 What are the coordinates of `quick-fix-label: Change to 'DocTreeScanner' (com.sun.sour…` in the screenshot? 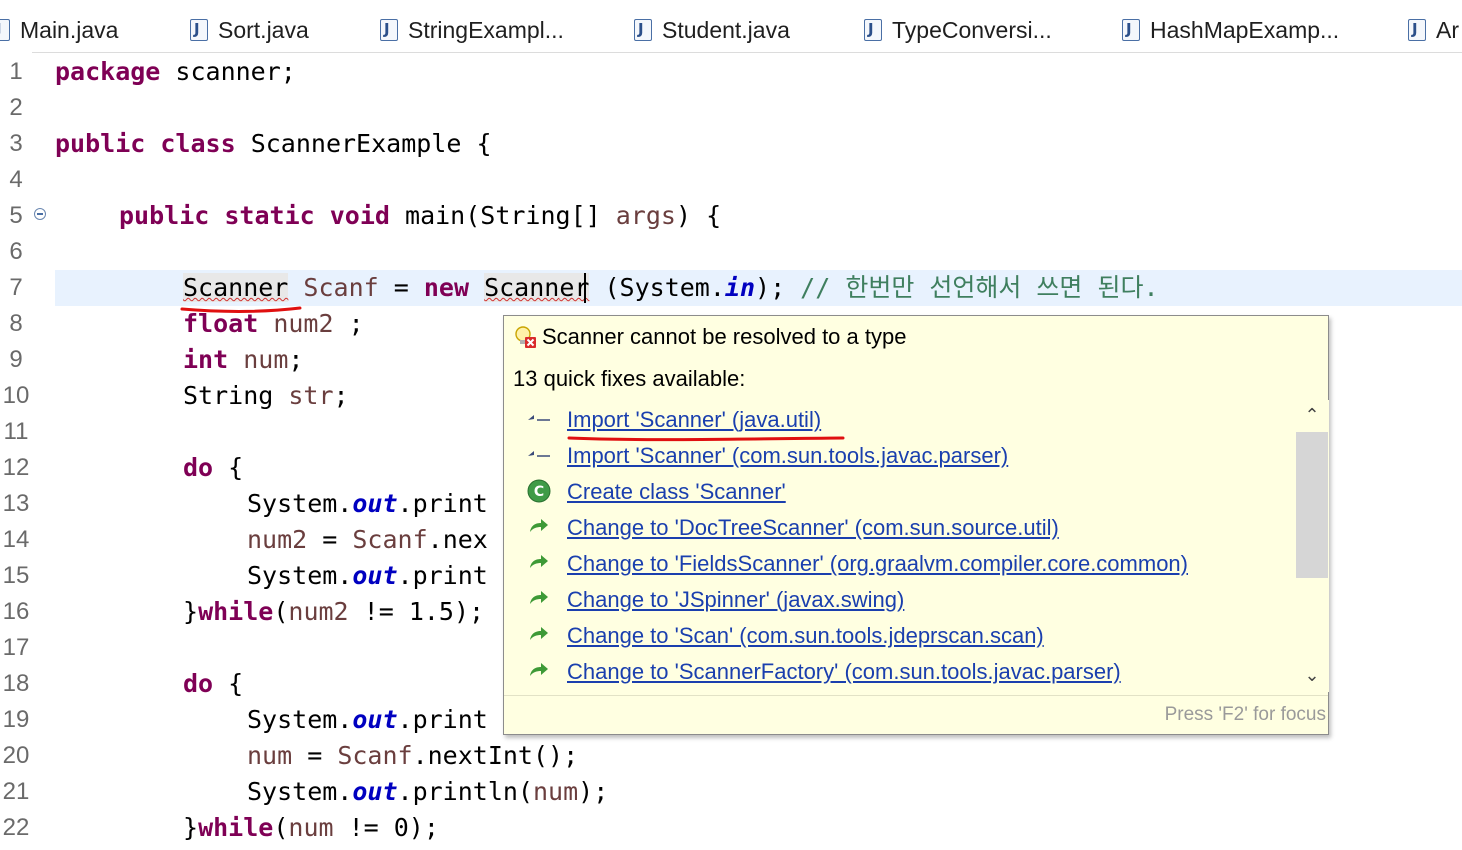 It's located at (813, 528).